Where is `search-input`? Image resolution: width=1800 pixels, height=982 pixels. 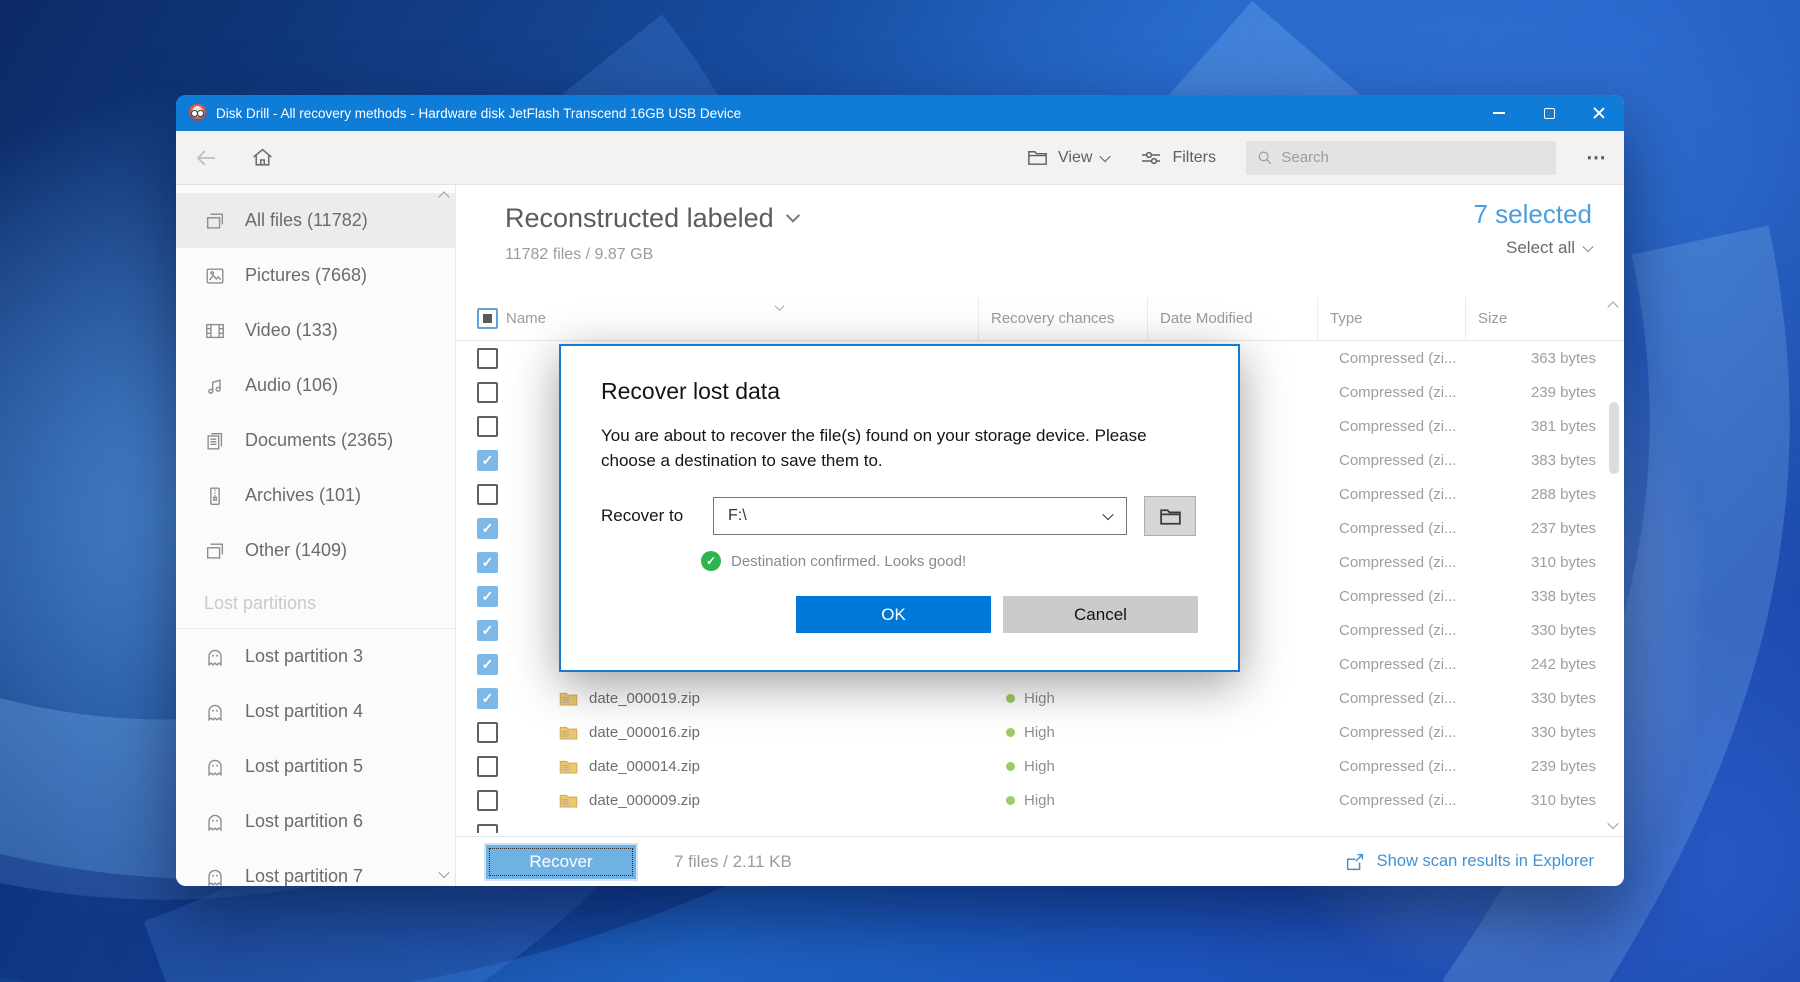 search-input is located at coordinates (1413, 157).